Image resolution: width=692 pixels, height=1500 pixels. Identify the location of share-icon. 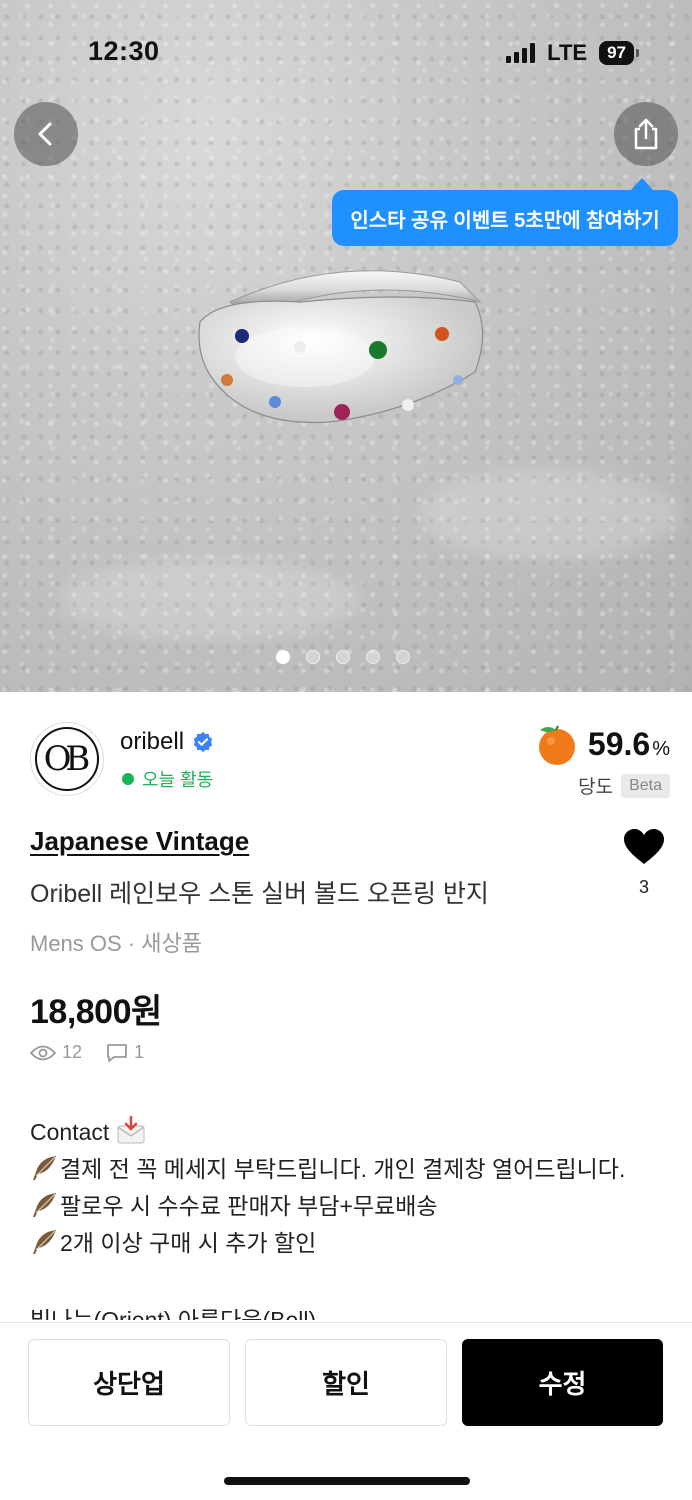
(646, 134).